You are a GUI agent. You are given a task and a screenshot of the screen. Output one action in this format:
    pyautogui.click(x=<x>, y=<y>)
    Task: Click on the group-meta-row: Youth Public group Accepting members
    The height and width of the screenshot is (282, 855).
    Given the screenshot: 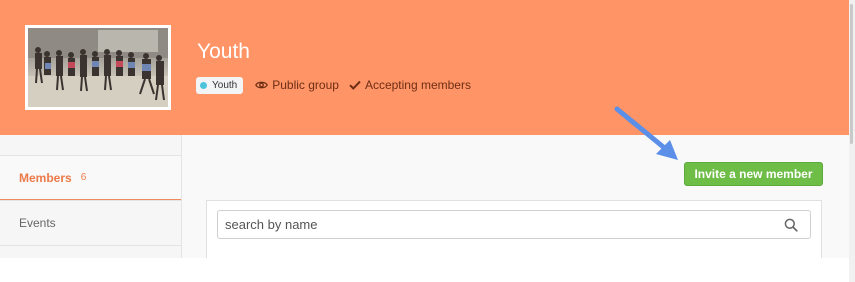 What is the action you would take?
    pyautogui.click(x=338, y=85)
    